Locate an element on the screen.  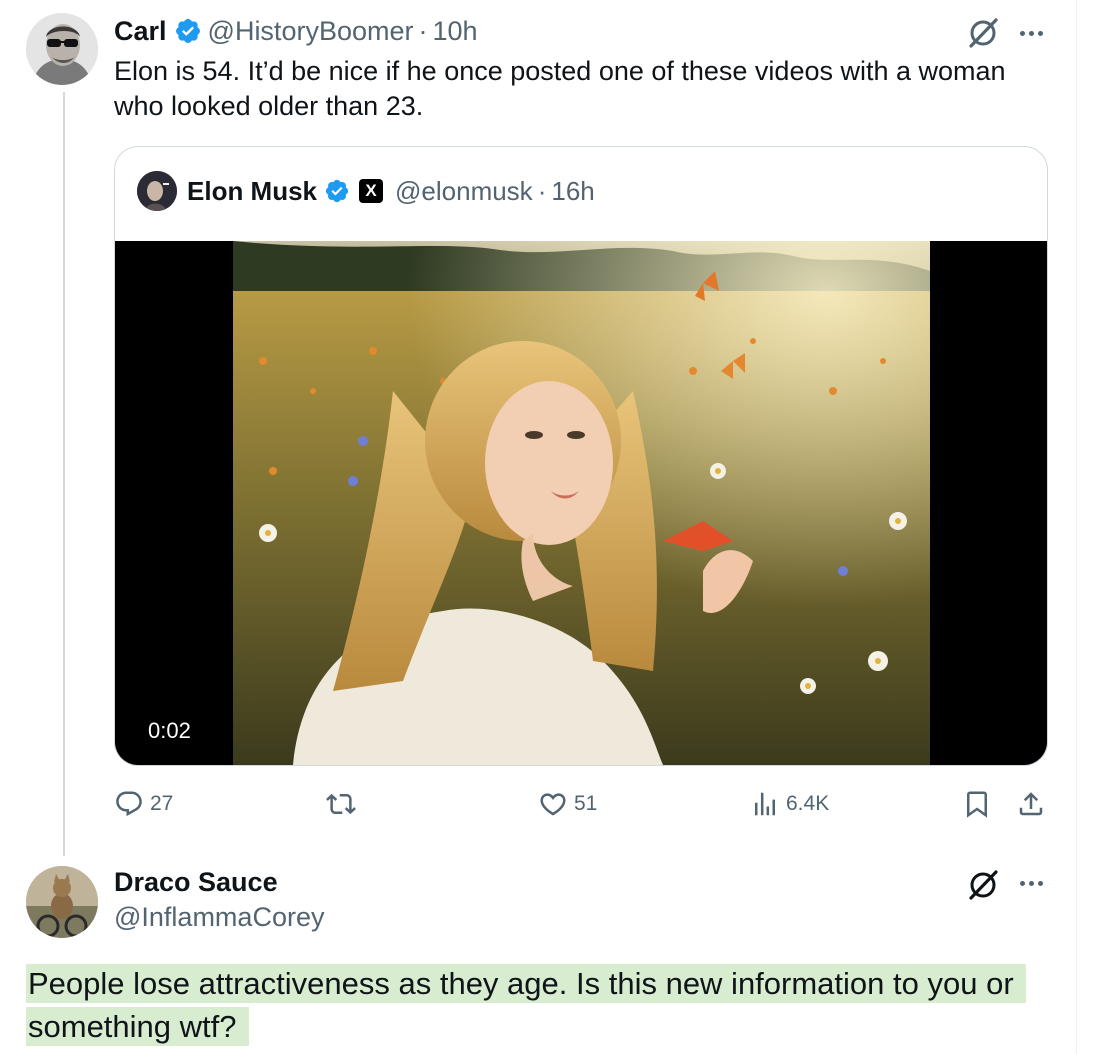
bookmark-icon is located at coordinates (977, 804).